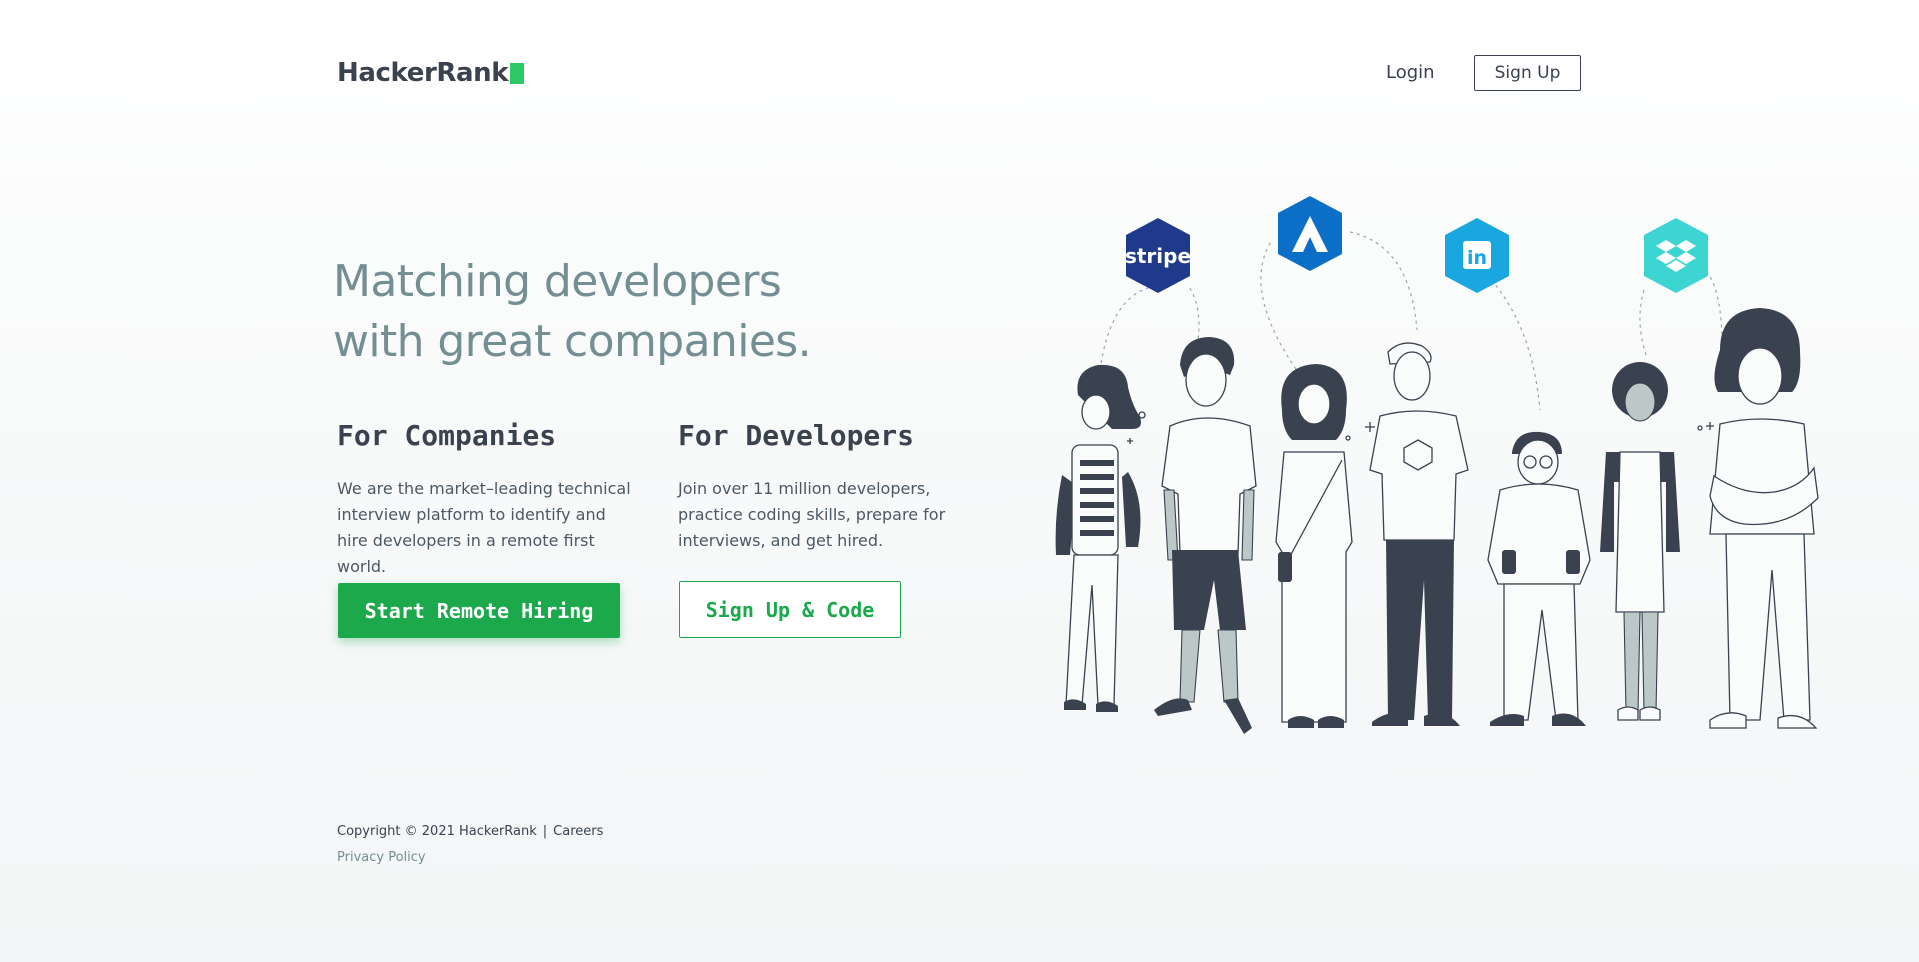  What do you see at coordinates (572, 341) in the screenshot?
I see `hero-title-line-2: with great companies.` at bounding box center [572, 341].